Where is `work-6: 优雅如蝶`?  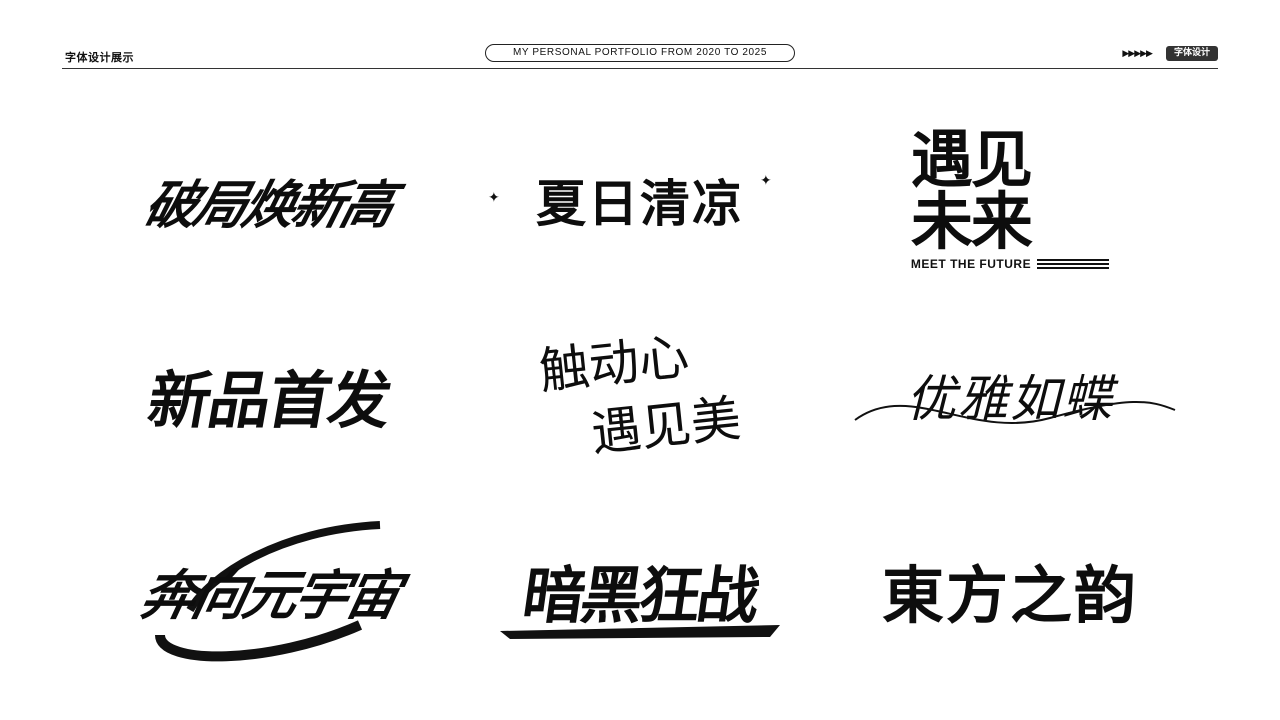 work-6: 优雅如蝶 is located at coordinates (1010, 395).